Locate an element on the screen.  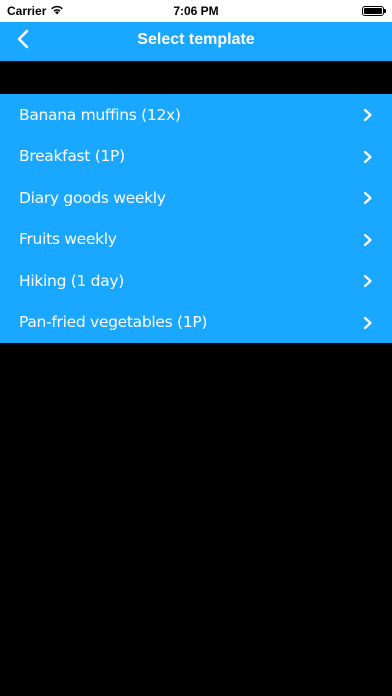
status-time: 7:06 PM is located at coordinates (196, 11).